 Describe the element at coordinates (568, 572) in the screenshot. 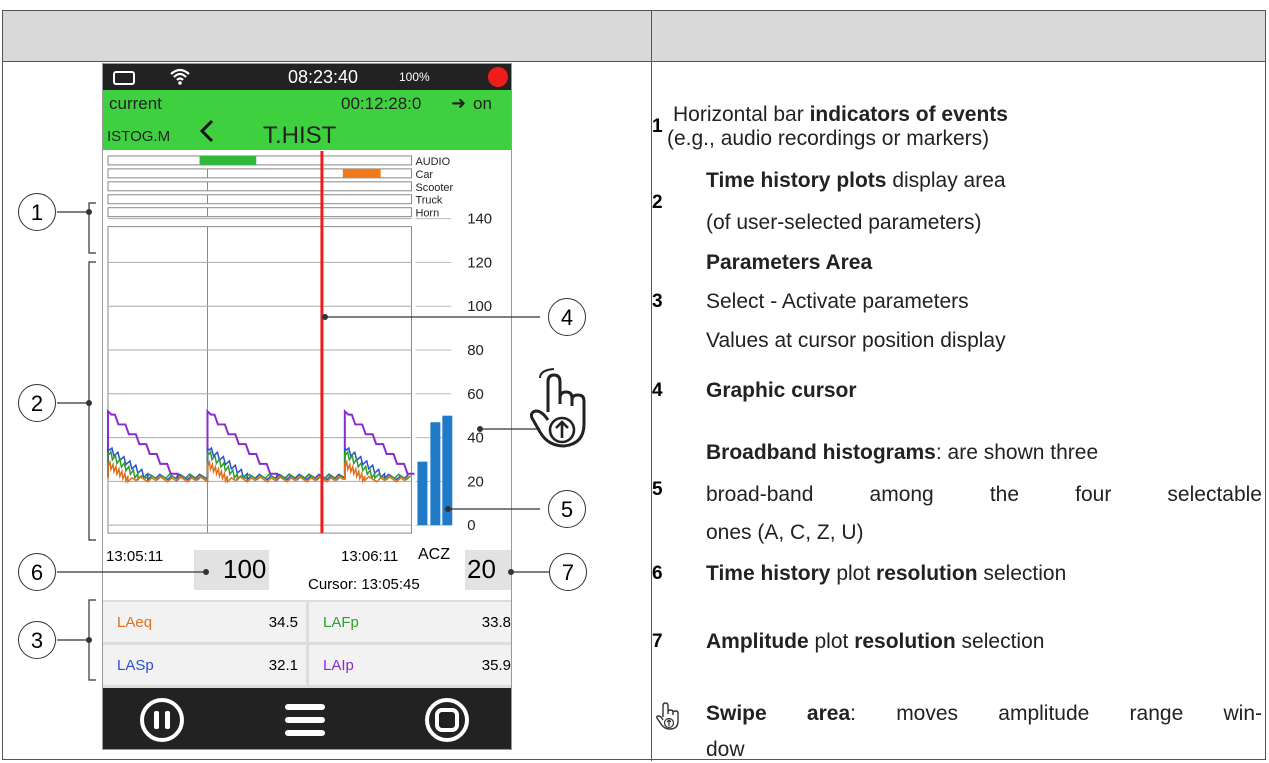

I see `callout-7: 7` at that location.